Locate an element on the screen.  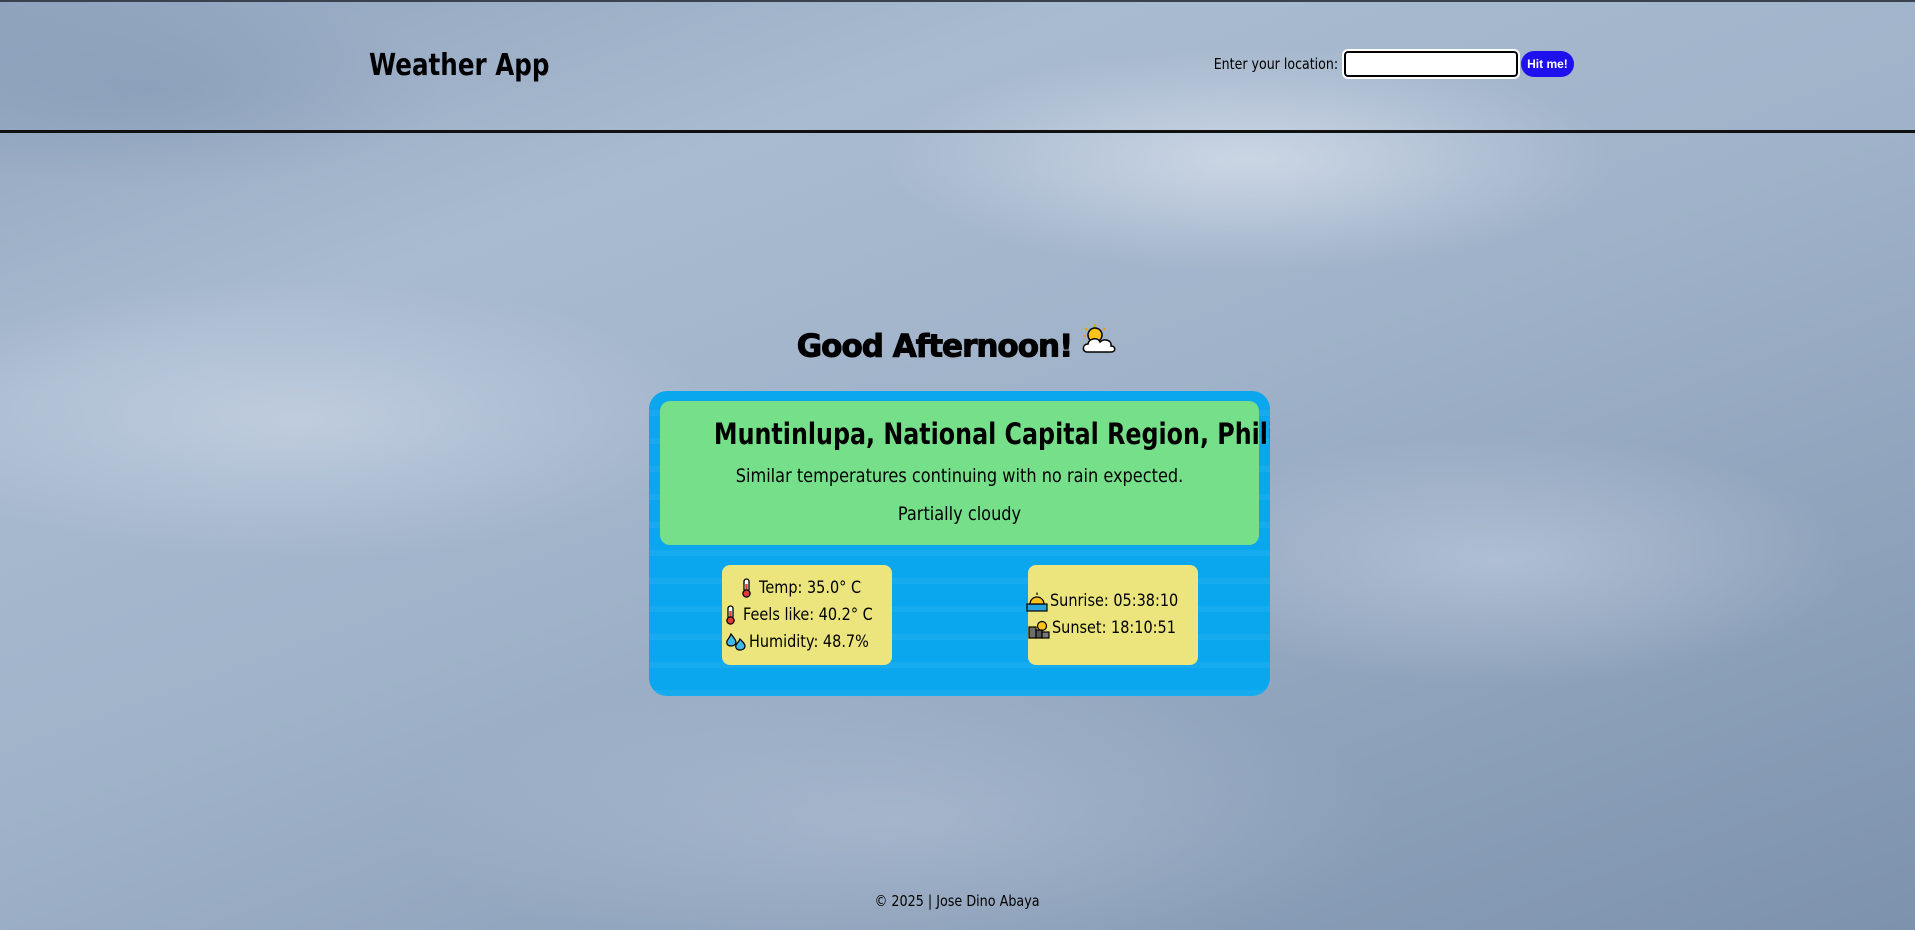
temp-row: Temp: 35.0° C is located at coordinates (807, 588).